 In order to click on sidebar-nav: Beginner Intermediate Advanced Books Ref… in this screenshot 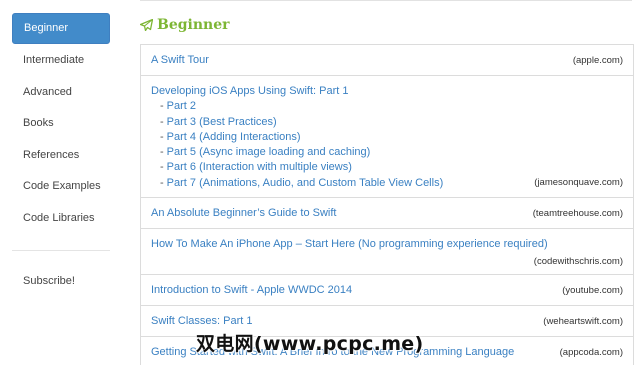, I will do `click(61, 155)`.